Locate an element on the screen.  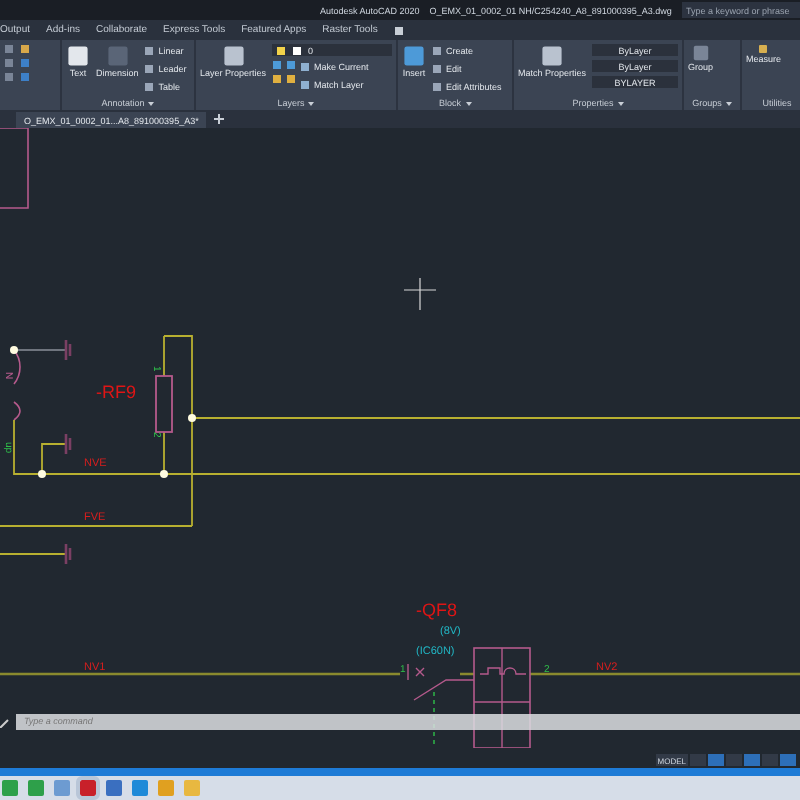
frame-bracket is located at coordinates (14, 168).